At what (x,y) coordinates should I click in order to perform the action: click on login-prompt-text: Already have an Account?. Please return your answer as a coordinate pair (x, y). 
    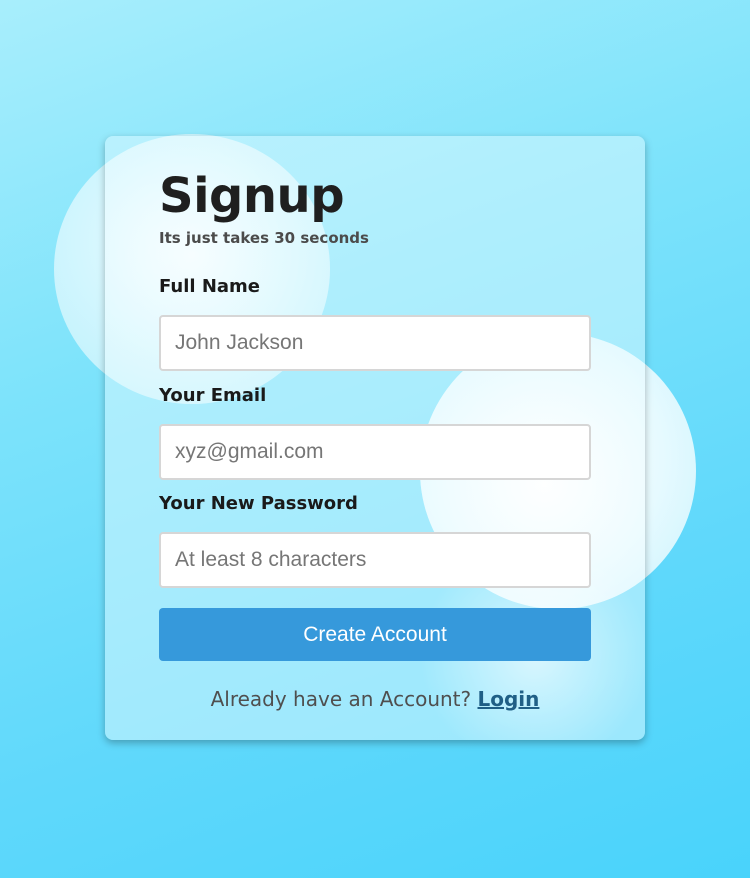
    Looking at the image, I should click on (341, 699).